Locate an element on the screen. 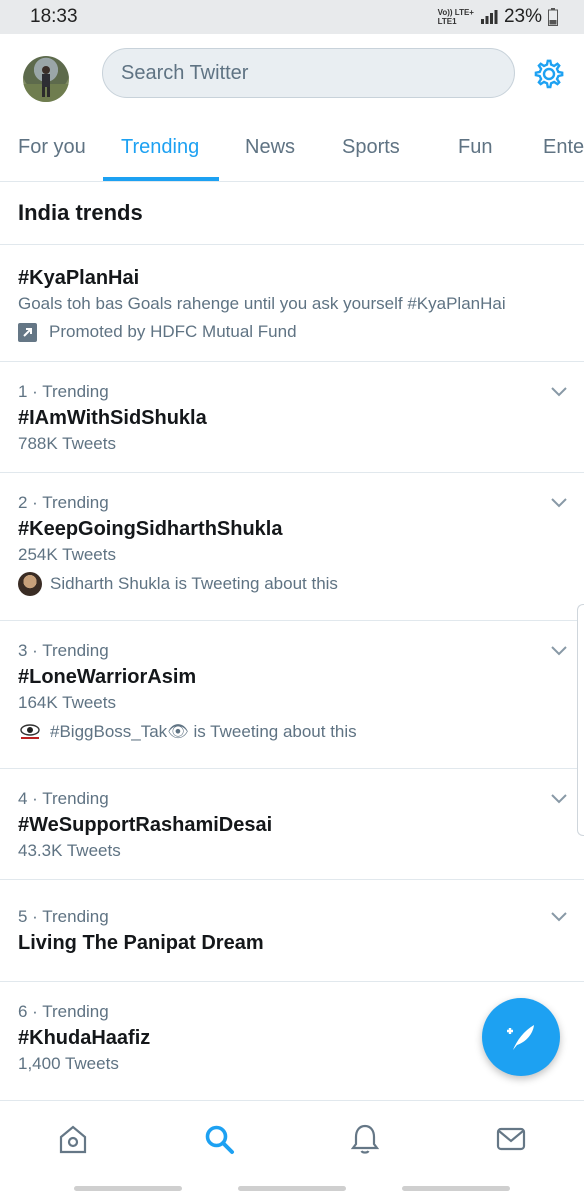  top-bar: Search Twitter is located at coordinates (292, 75).